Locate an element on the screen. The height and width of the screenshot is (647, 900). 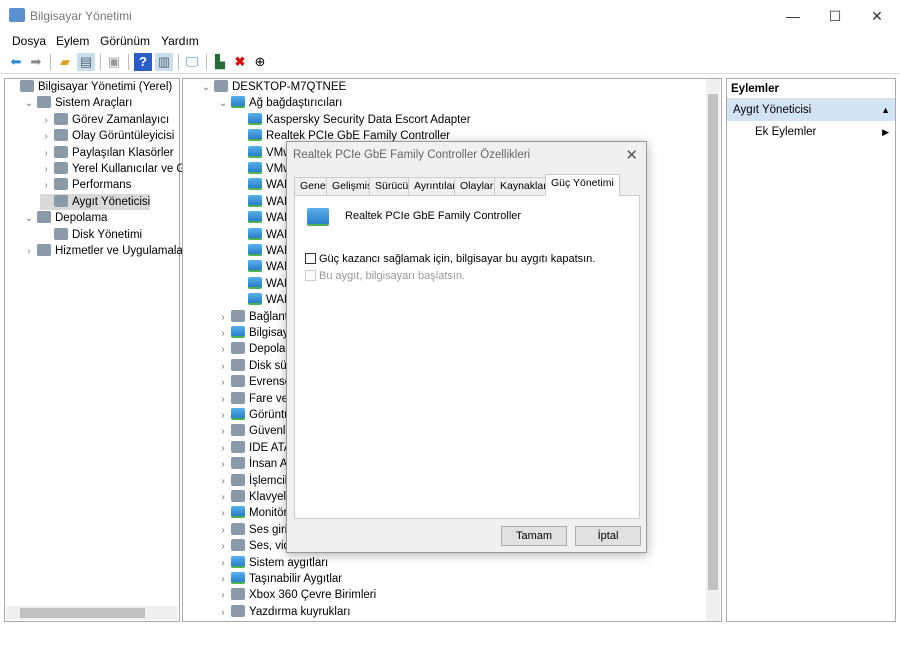
tree-item-label: Paylaşılan Klasörler is located at coordinates (123, 152).